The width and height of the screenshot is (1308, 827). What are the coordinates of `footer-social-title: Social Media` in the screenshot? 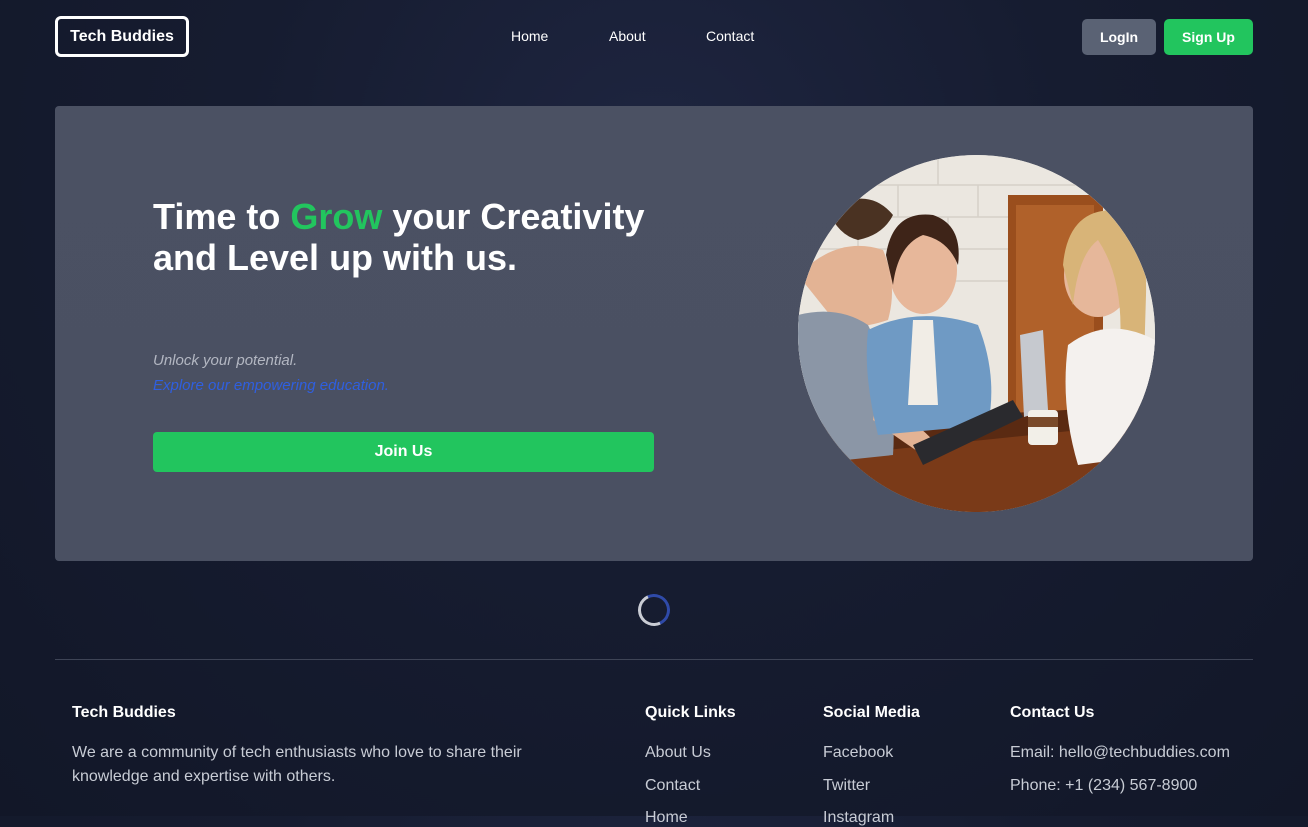 It's located at (871, 712).